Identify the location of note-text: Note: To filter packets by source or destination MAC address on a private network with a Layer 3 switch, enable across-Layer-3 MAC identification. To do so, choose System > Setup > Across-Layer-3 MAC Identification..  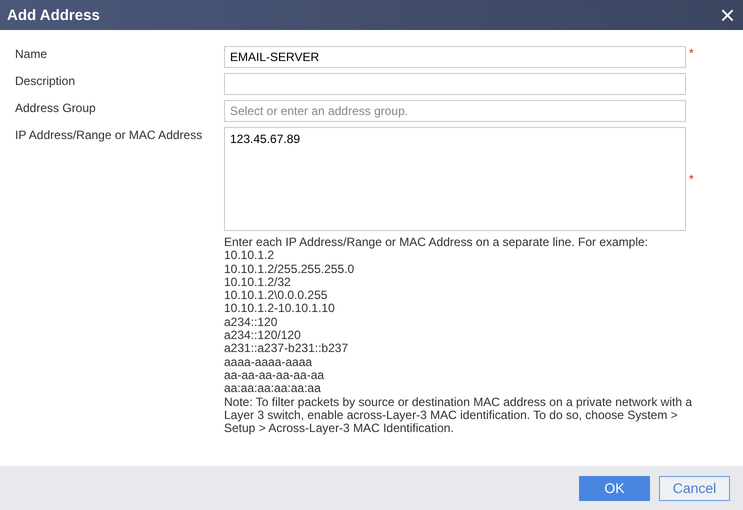
(459, 416).